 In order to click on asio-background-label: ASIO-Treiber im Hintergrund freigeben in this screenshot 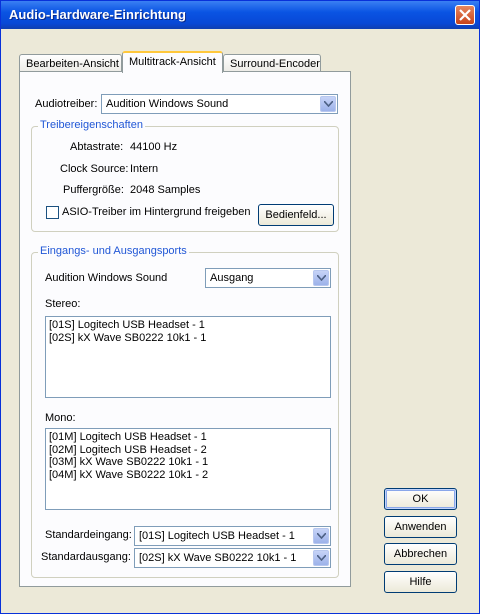, I will do `click(156, 212)`.